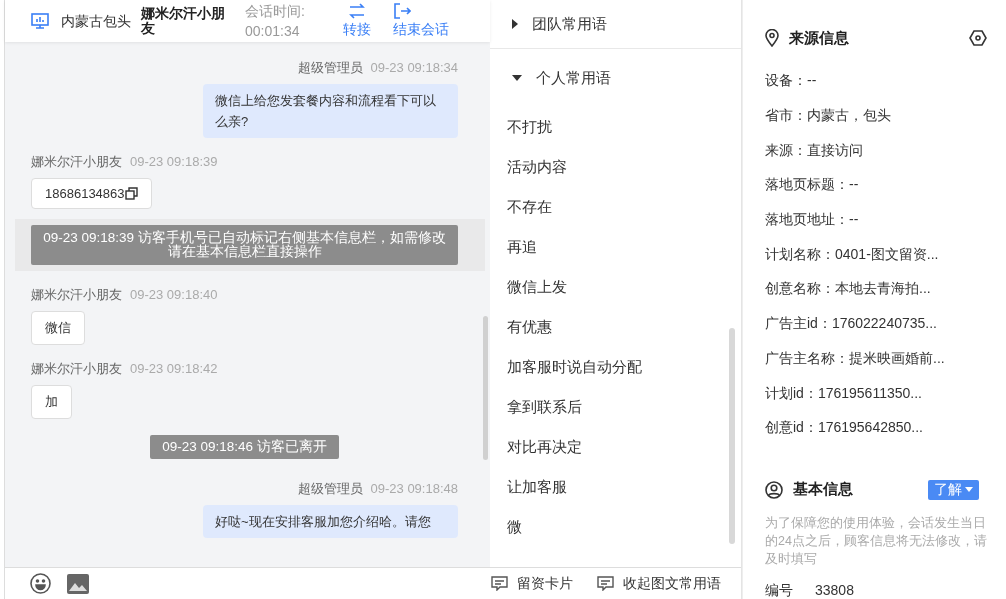 Image resolution: width=1006 pixels, height=599 pixels. Describe the element at coordinates (131, 193) in the screenshot. I see `copy-icon` at that location.